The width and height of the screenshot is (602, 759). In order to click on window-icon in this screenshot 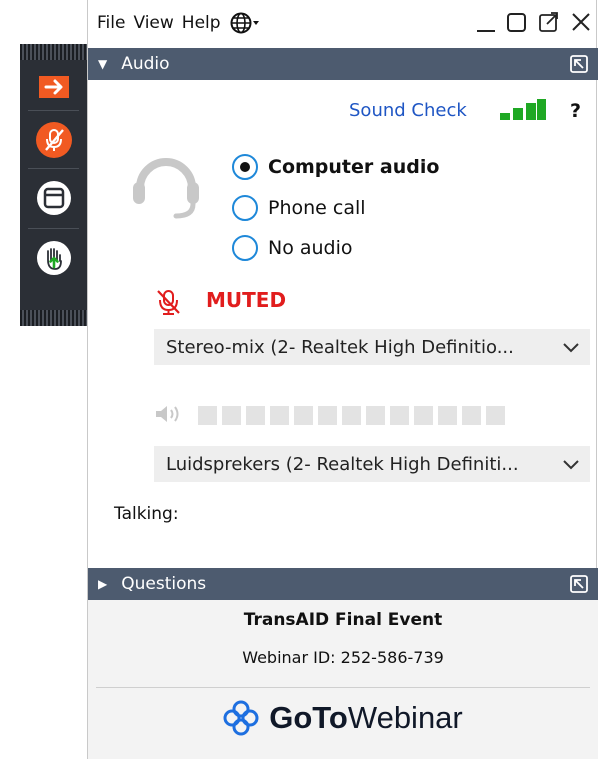, I will do `click(53, 198)`.